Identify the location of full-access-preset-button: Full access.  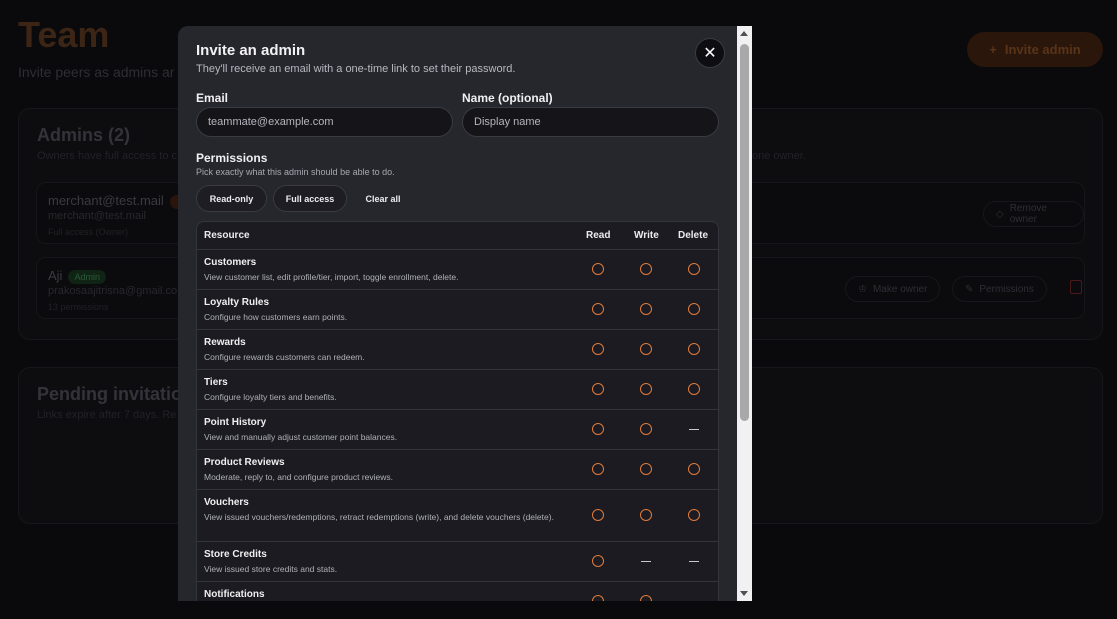
(310, 198).